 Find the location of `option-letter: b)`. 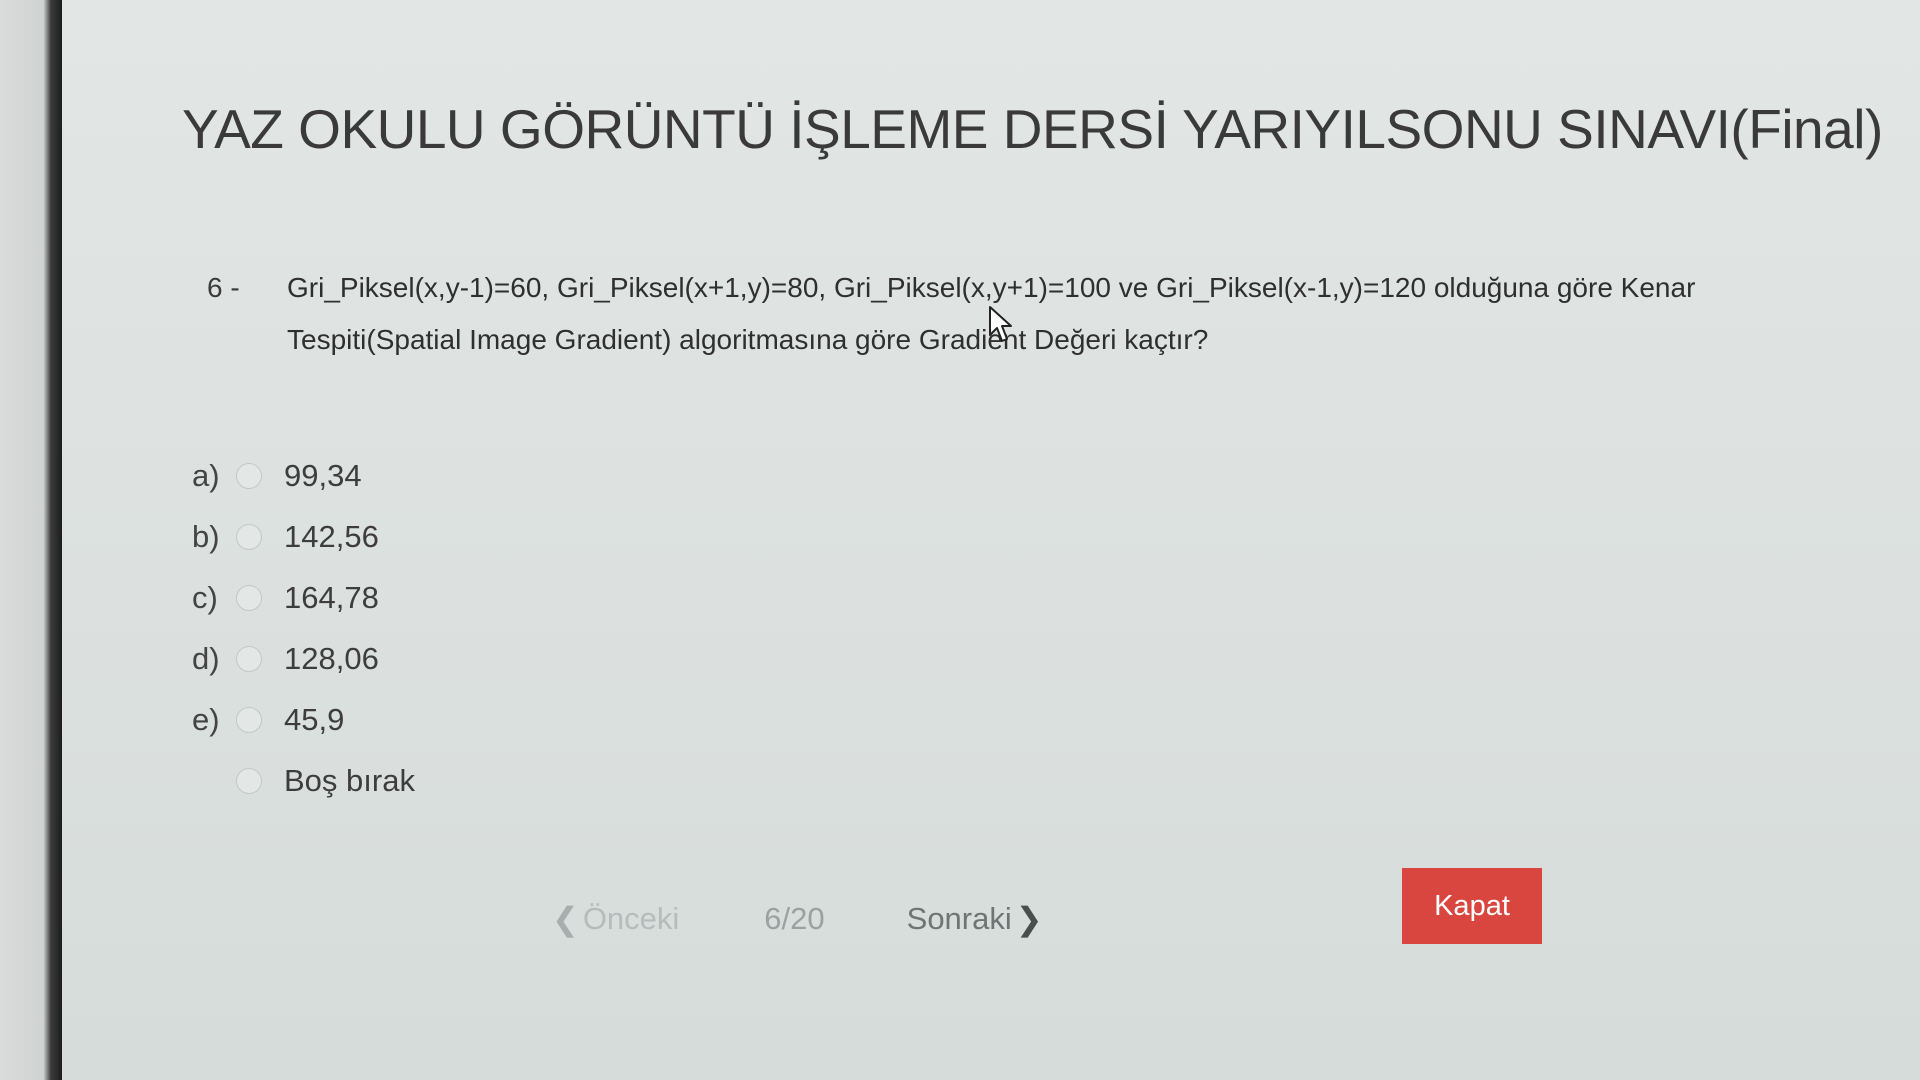

option-letter: b) is located at coordinates (206, 536).